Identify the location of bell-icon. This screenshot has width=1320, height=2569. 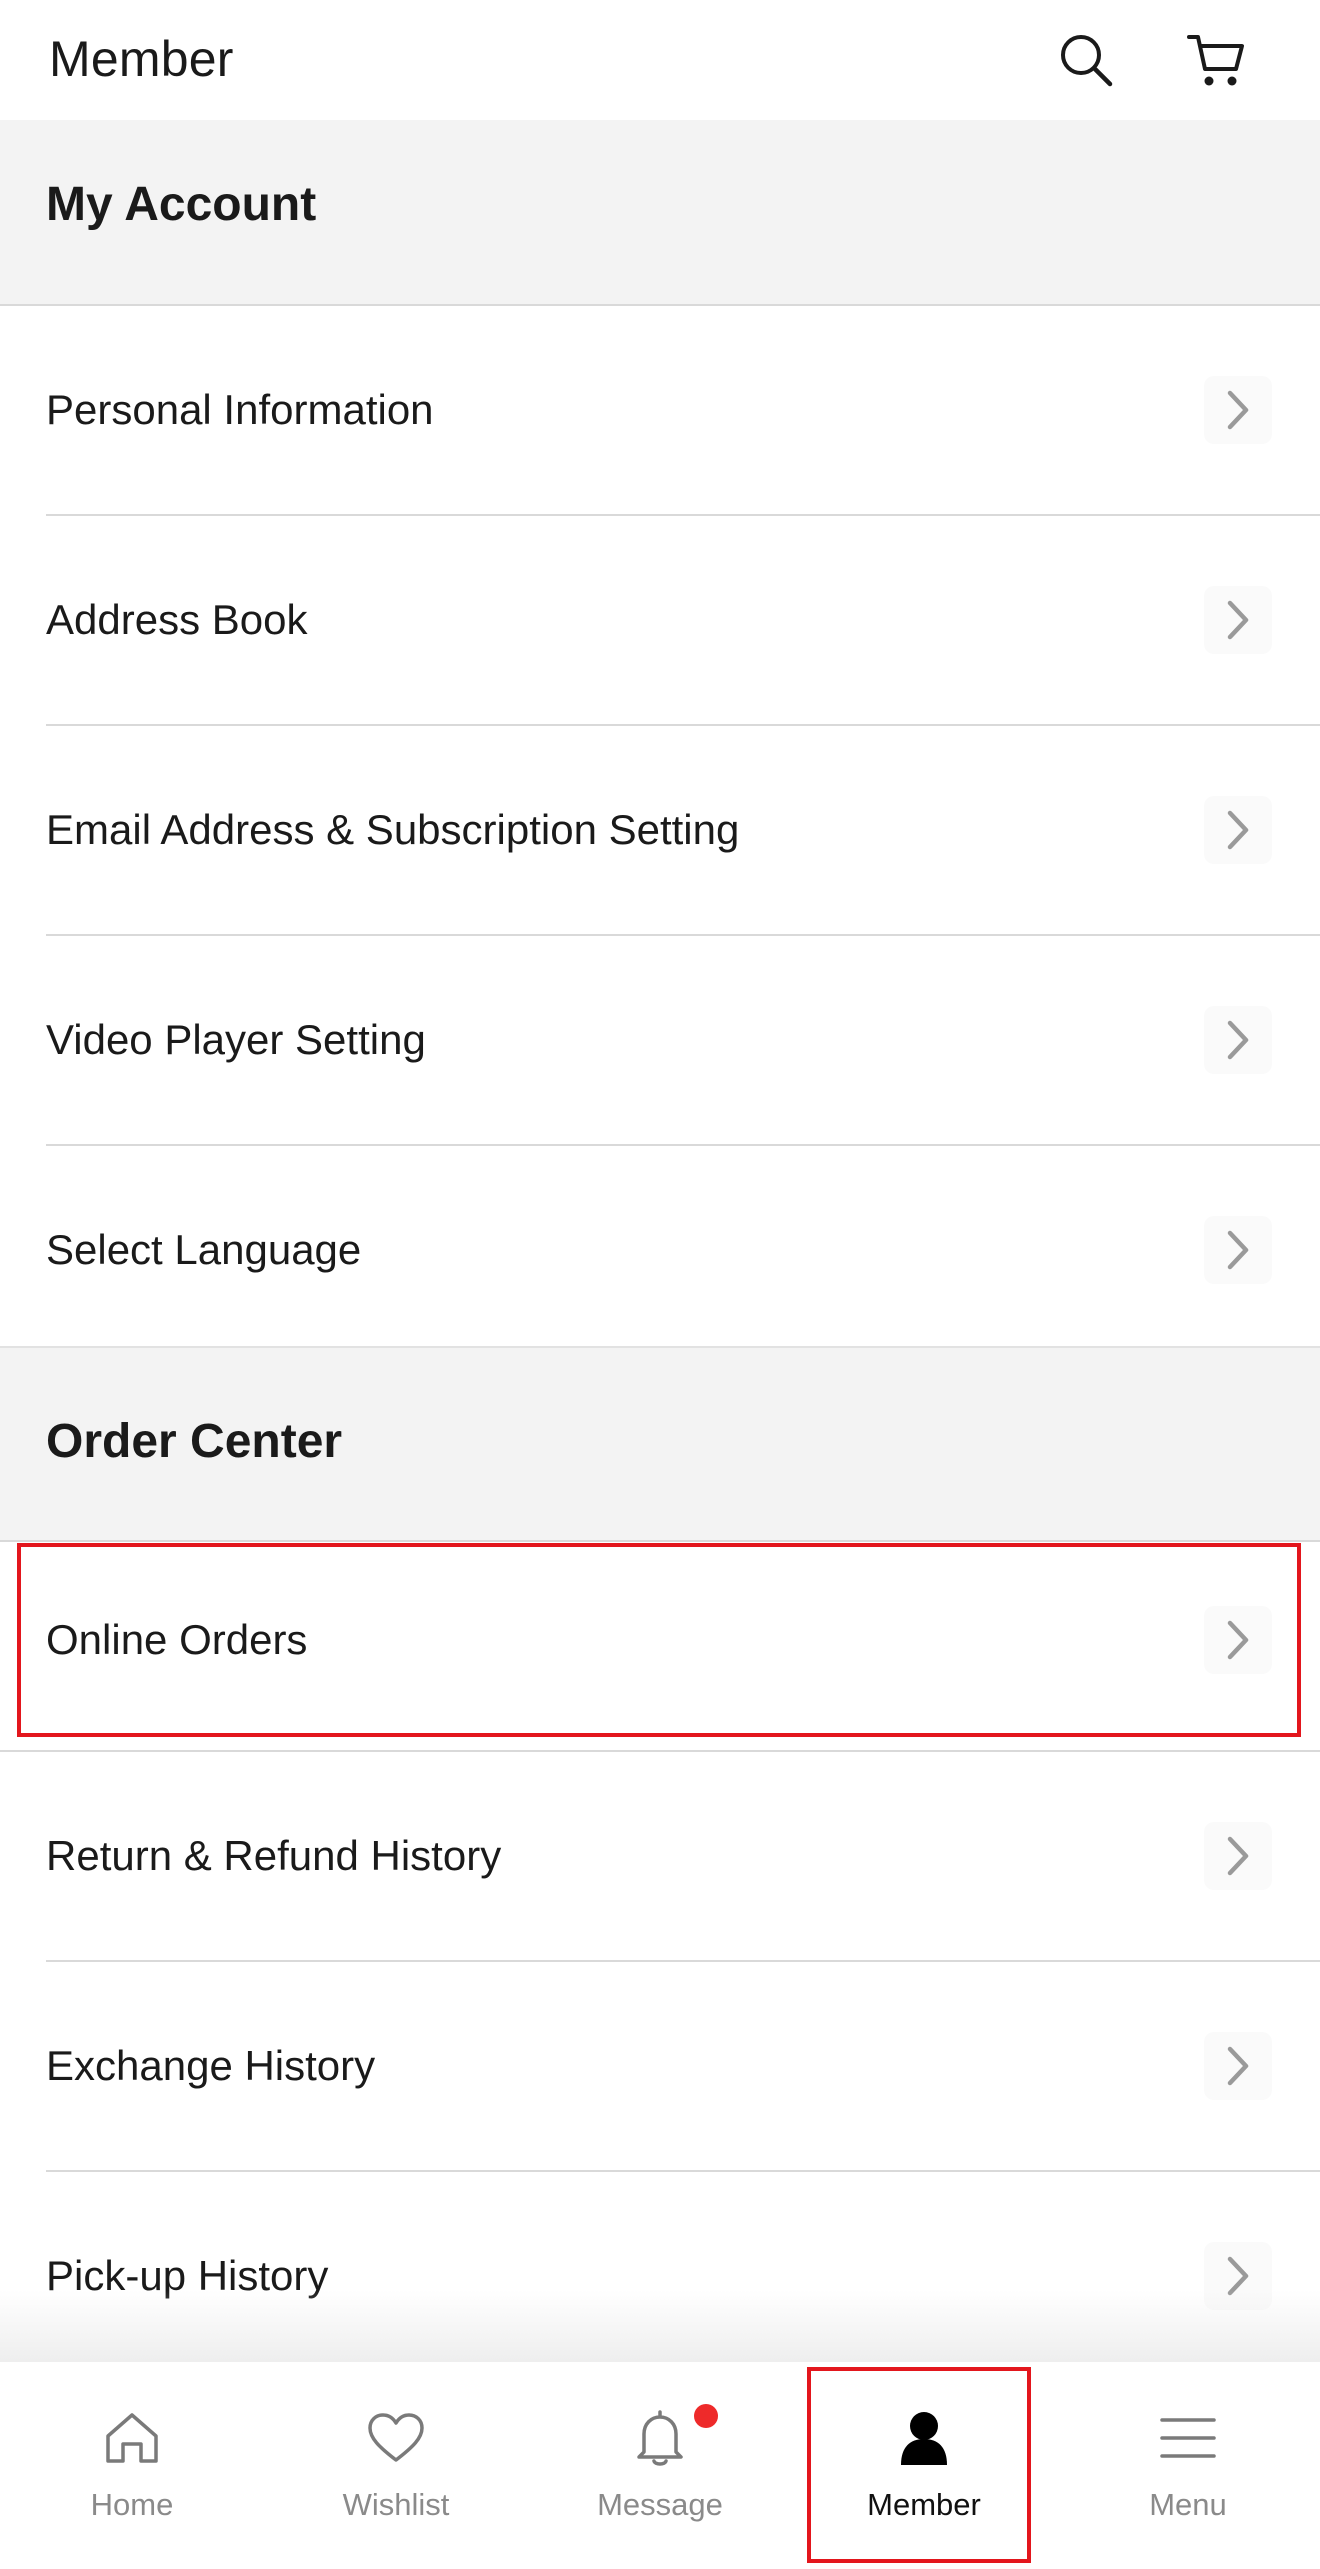
(660, 2438).